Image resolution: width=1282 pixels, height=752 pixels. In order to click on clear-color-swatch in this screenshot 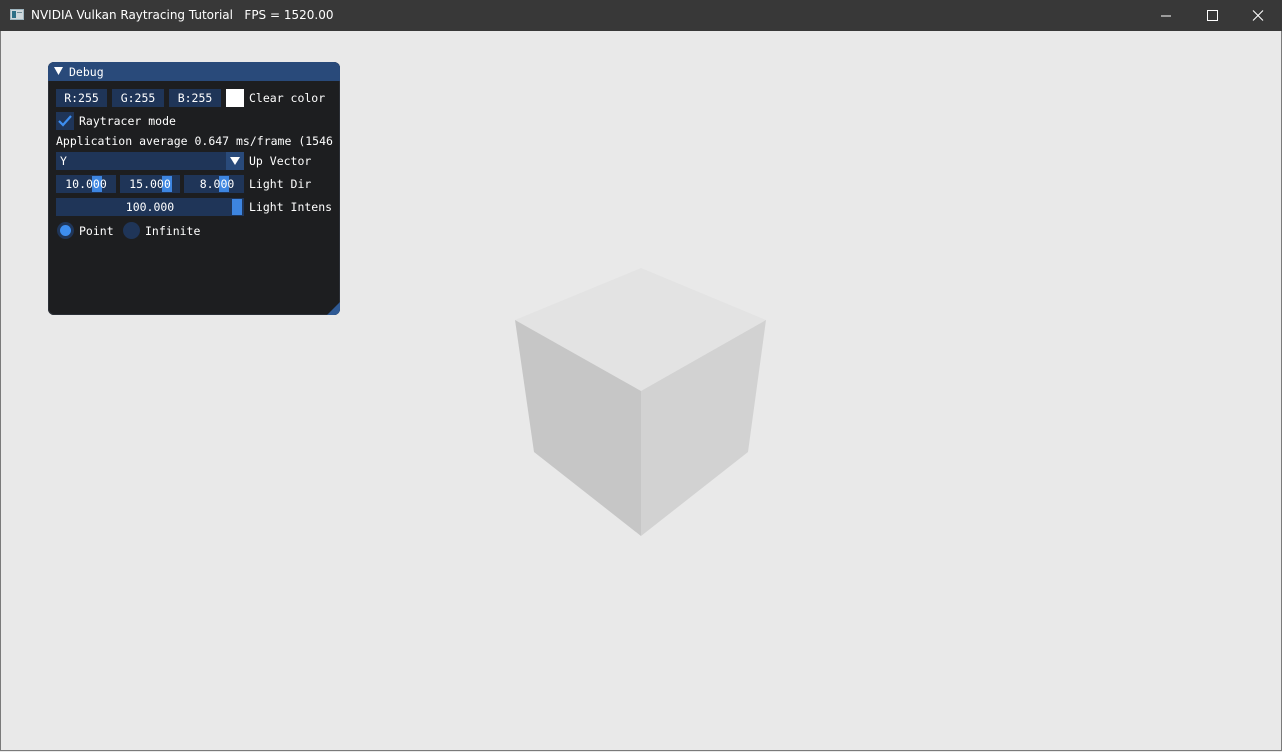, I will do `click(235, 98)`.